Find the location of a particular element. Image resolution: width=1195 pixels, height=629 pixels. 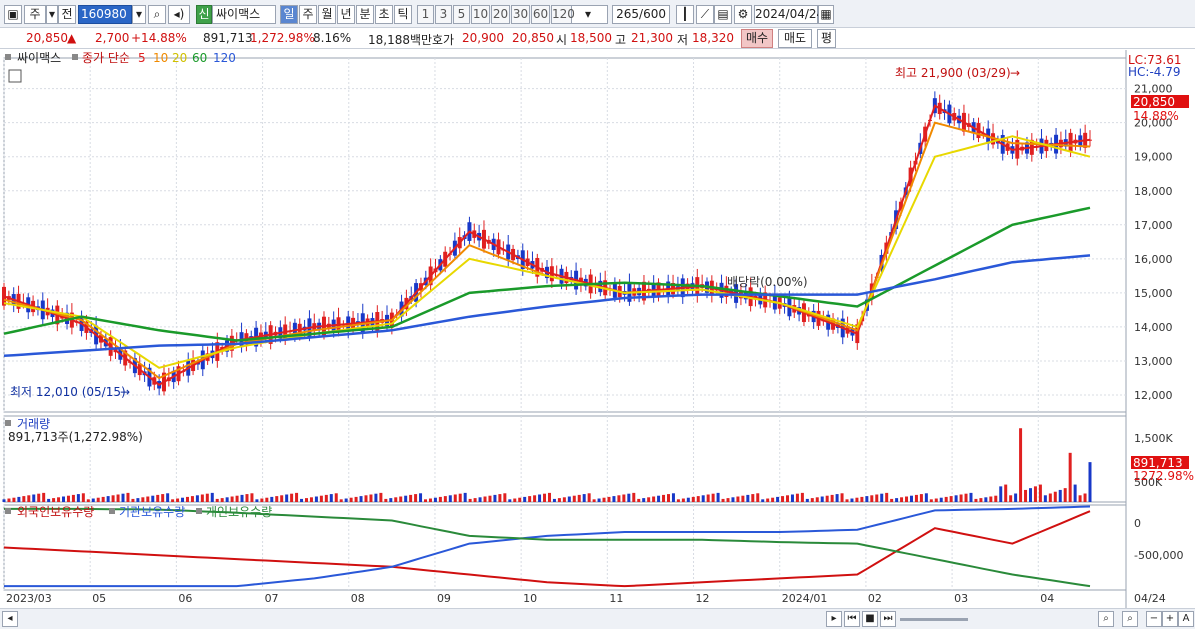

turnover-pct: 8.16% is located at coordinates (332, 38).